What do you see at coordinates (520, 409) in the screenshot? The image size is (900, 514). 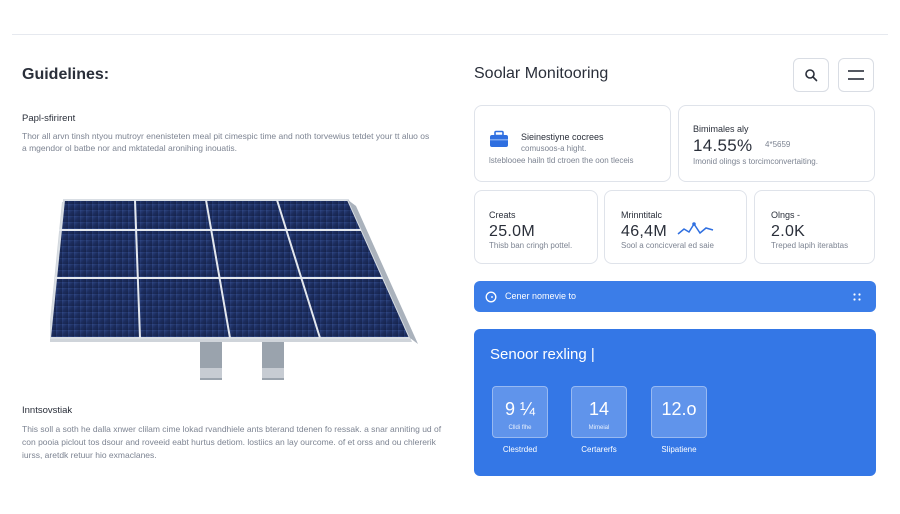 I see `sensor-value: 9 ¼` at bounding box center [520, 409].